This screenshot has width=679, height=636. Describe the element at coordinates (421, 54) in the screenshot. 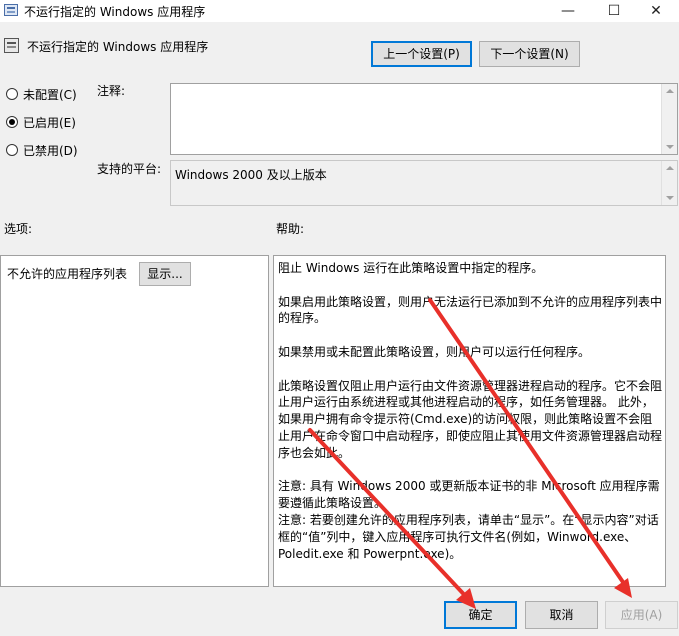

I see `previous-setting-button: 上一个设置(P)` at that location.